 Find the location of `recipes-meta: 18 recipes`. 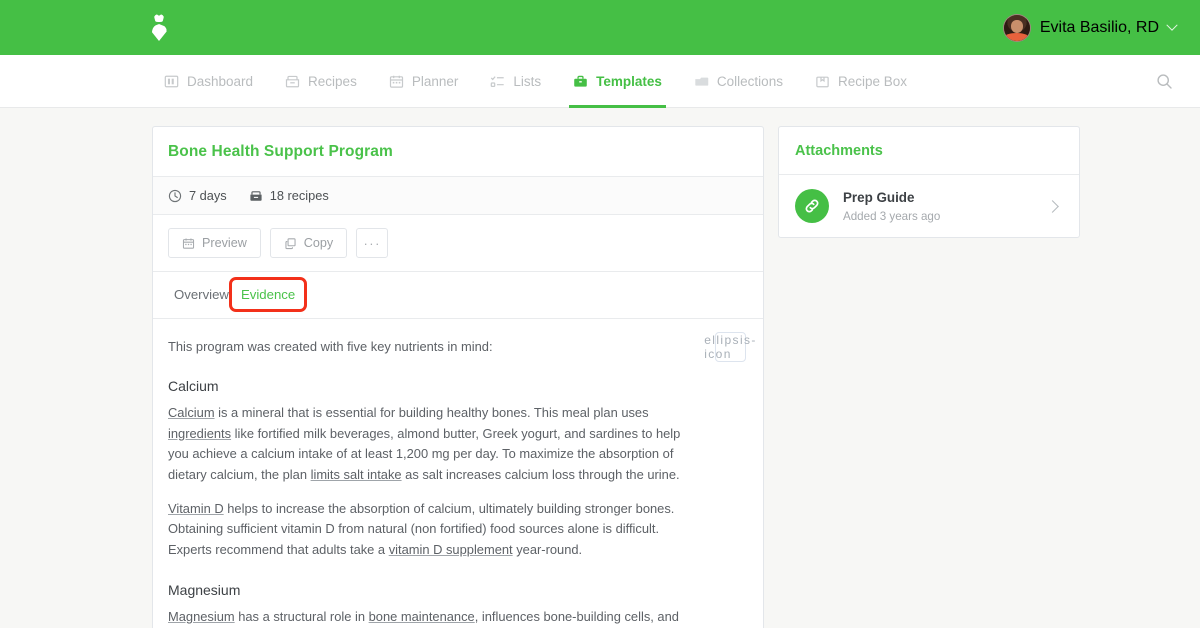

recipes-meta: 18 recipes is located at coordinates (289, 195).